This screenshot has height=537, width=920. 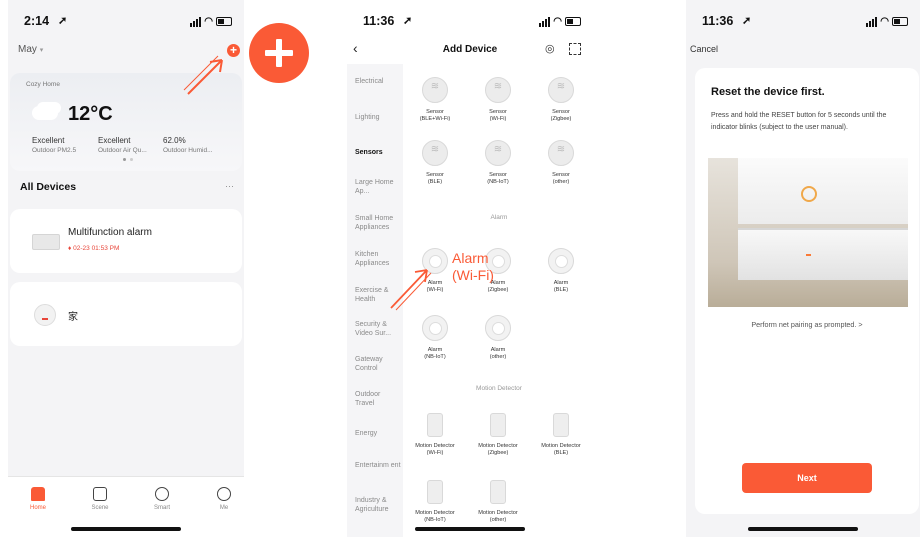 What do you see at coordinates (498, 290) in the screenshot?
I see `device-sublabel: (Zigbee)` at bounding box center [498, 290].